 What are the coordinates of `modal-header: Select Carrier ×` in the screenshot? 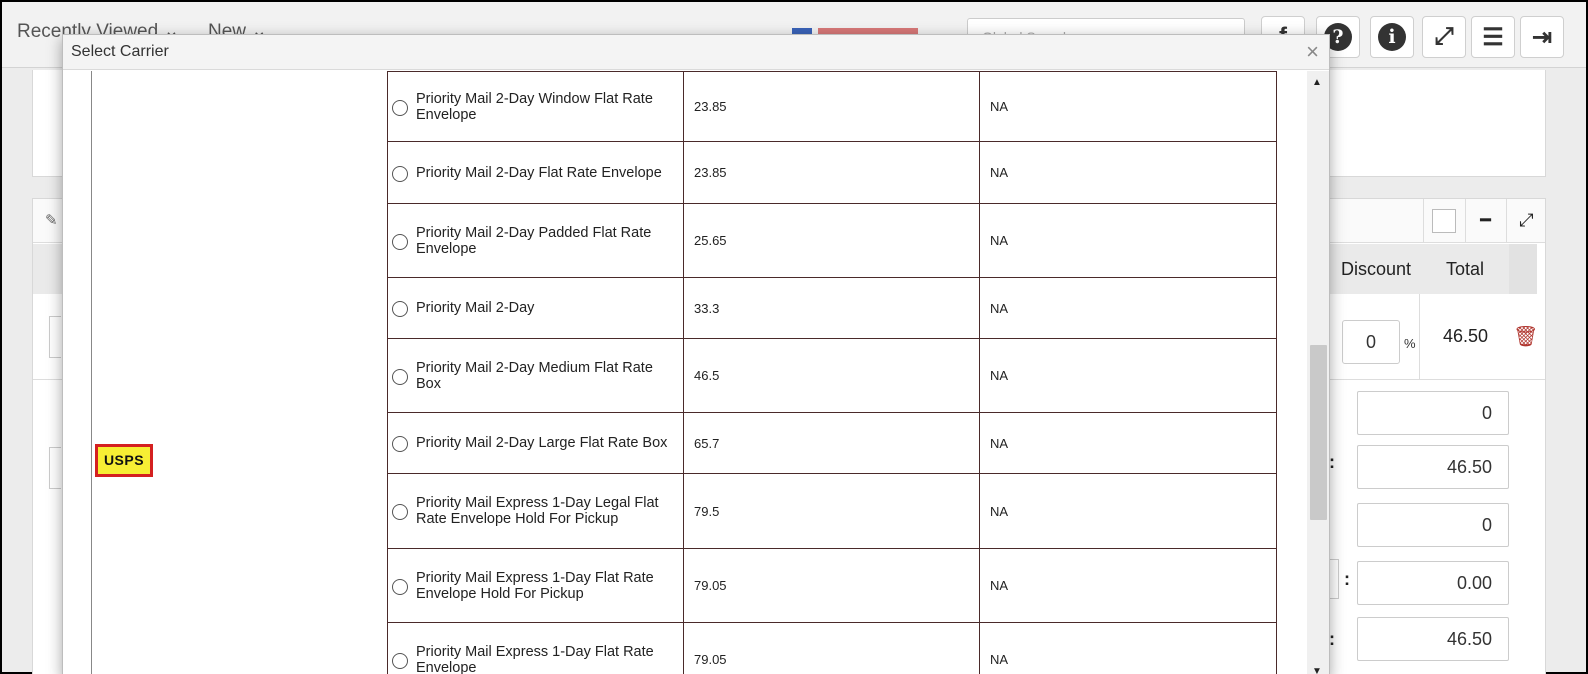 It's located at (696, 52).